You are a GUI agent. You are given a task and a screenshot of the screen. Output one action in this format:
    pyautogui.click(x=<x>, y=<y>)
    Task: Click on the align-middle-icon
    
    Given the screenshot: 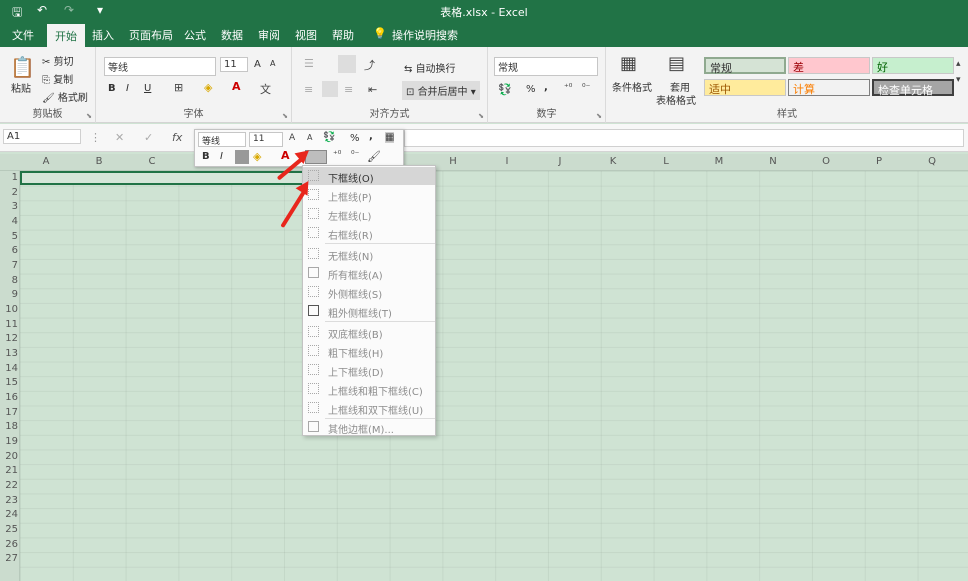 What is the action you would take?
    pyautogui.click(x=347, y=64)
    